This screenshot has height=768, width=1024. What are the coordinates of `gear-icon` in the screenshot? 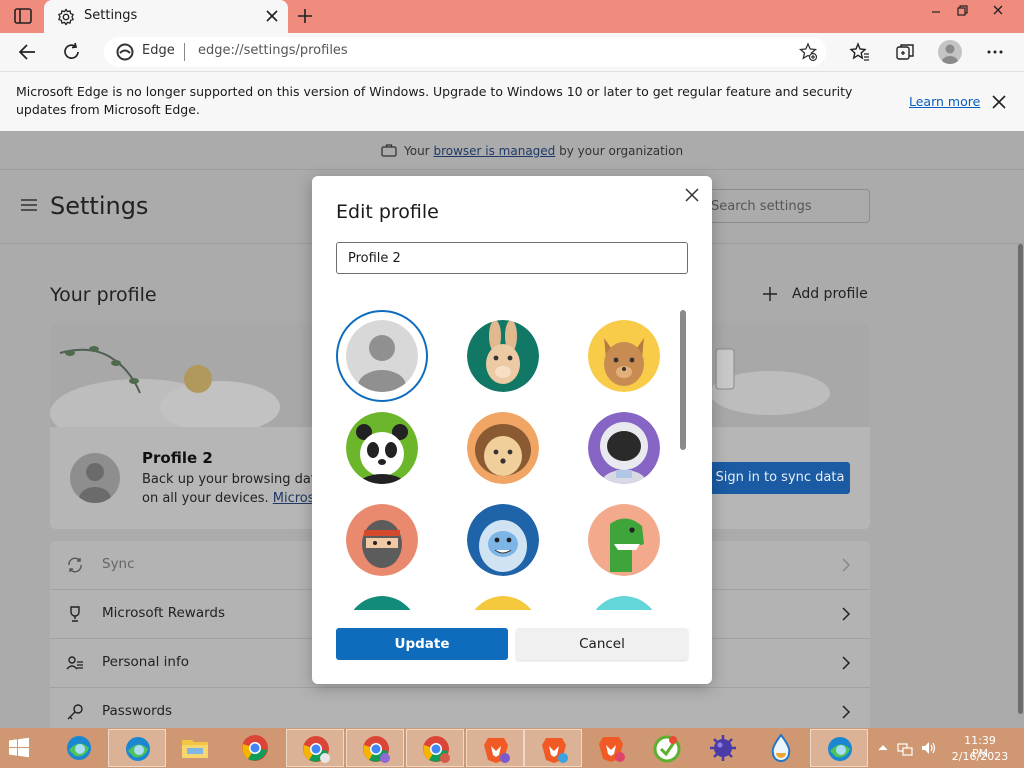 It's located at (66, 17).